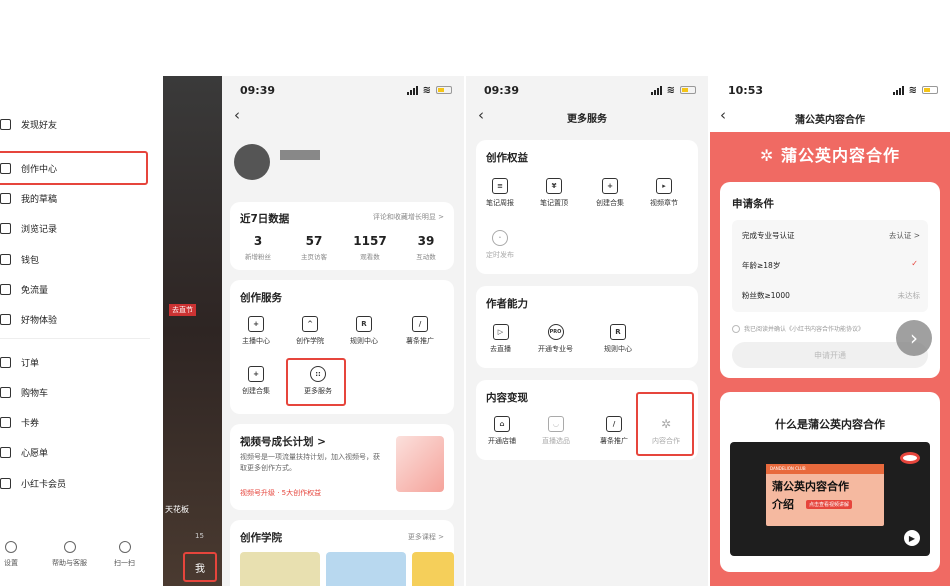 The height and width of the screenshot is (586, 950). I want to click on sidebar-item-wallet: 钱包, so click(19, 259).